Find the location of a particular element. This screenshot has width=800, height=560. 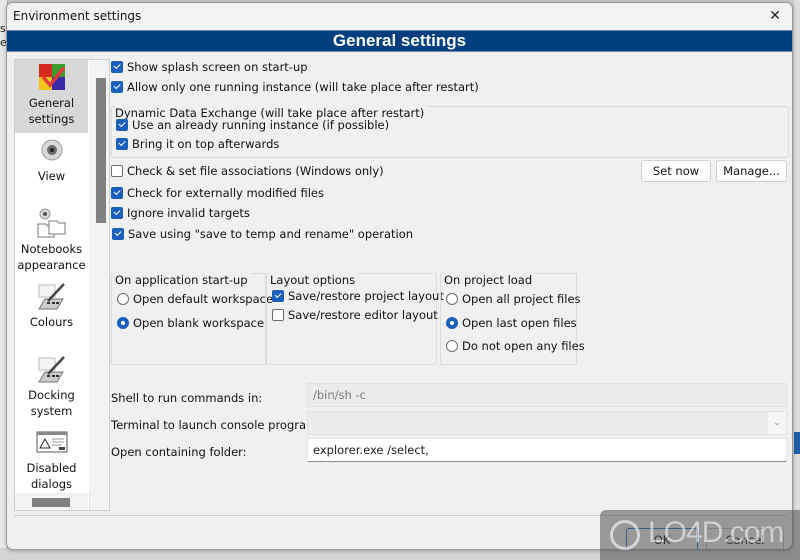

sidebar-item-docking-system: Docking system is located at coordinates (51, 388).